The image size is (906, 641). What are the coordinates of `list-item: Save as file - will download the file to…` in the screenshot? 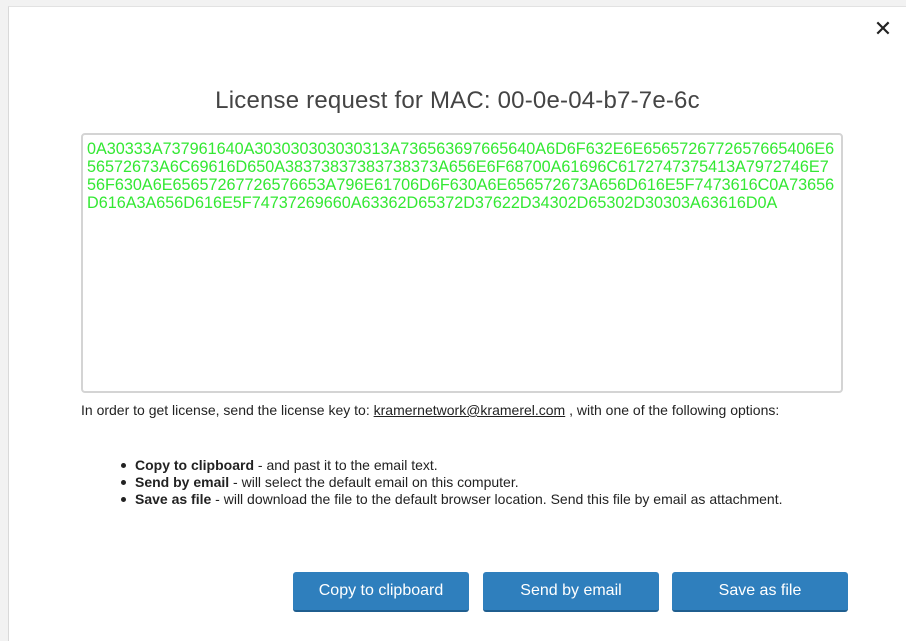 It's located at (483, 499).